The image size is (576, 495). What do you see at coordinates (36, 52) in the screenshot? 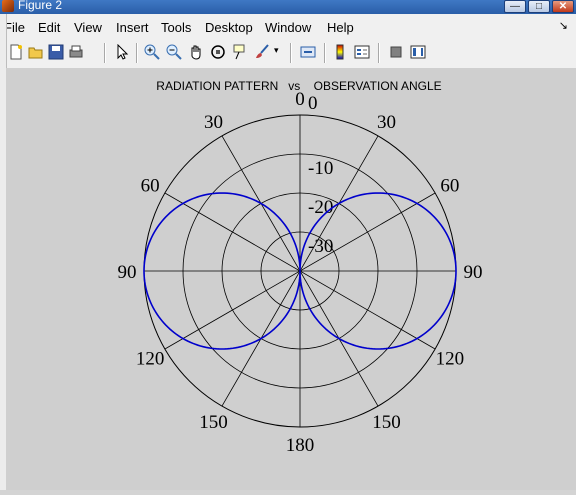
I see `open-file-icon` at bounding box center [36, 52].